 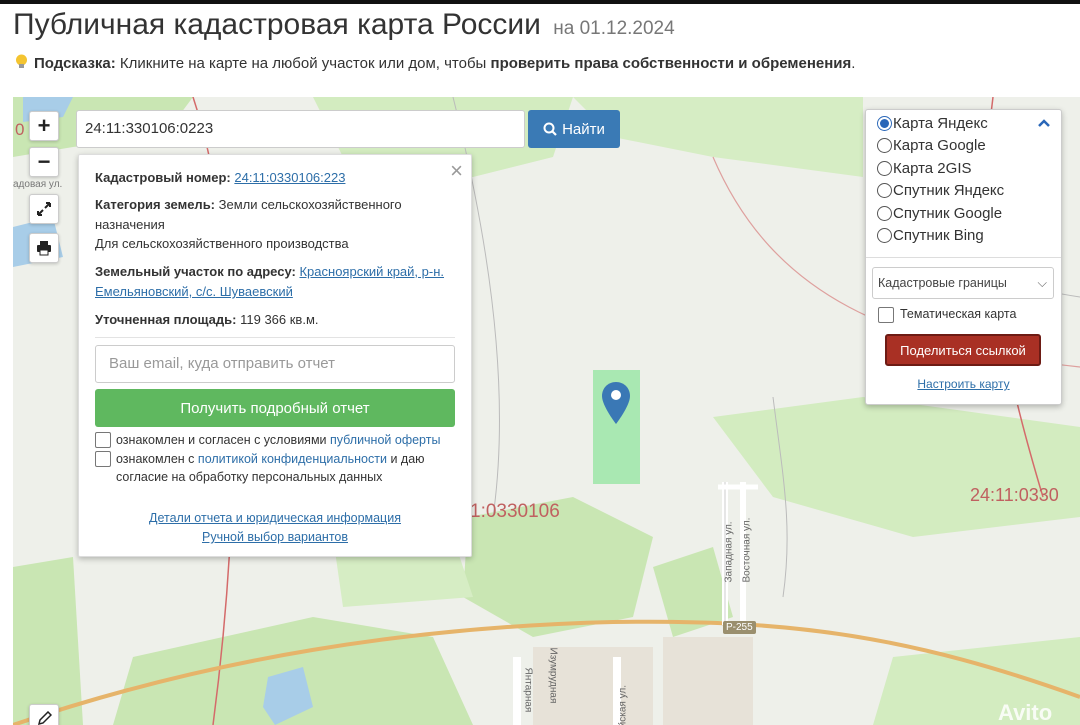 I want to click on draw-button, so click(x=44, y=714).